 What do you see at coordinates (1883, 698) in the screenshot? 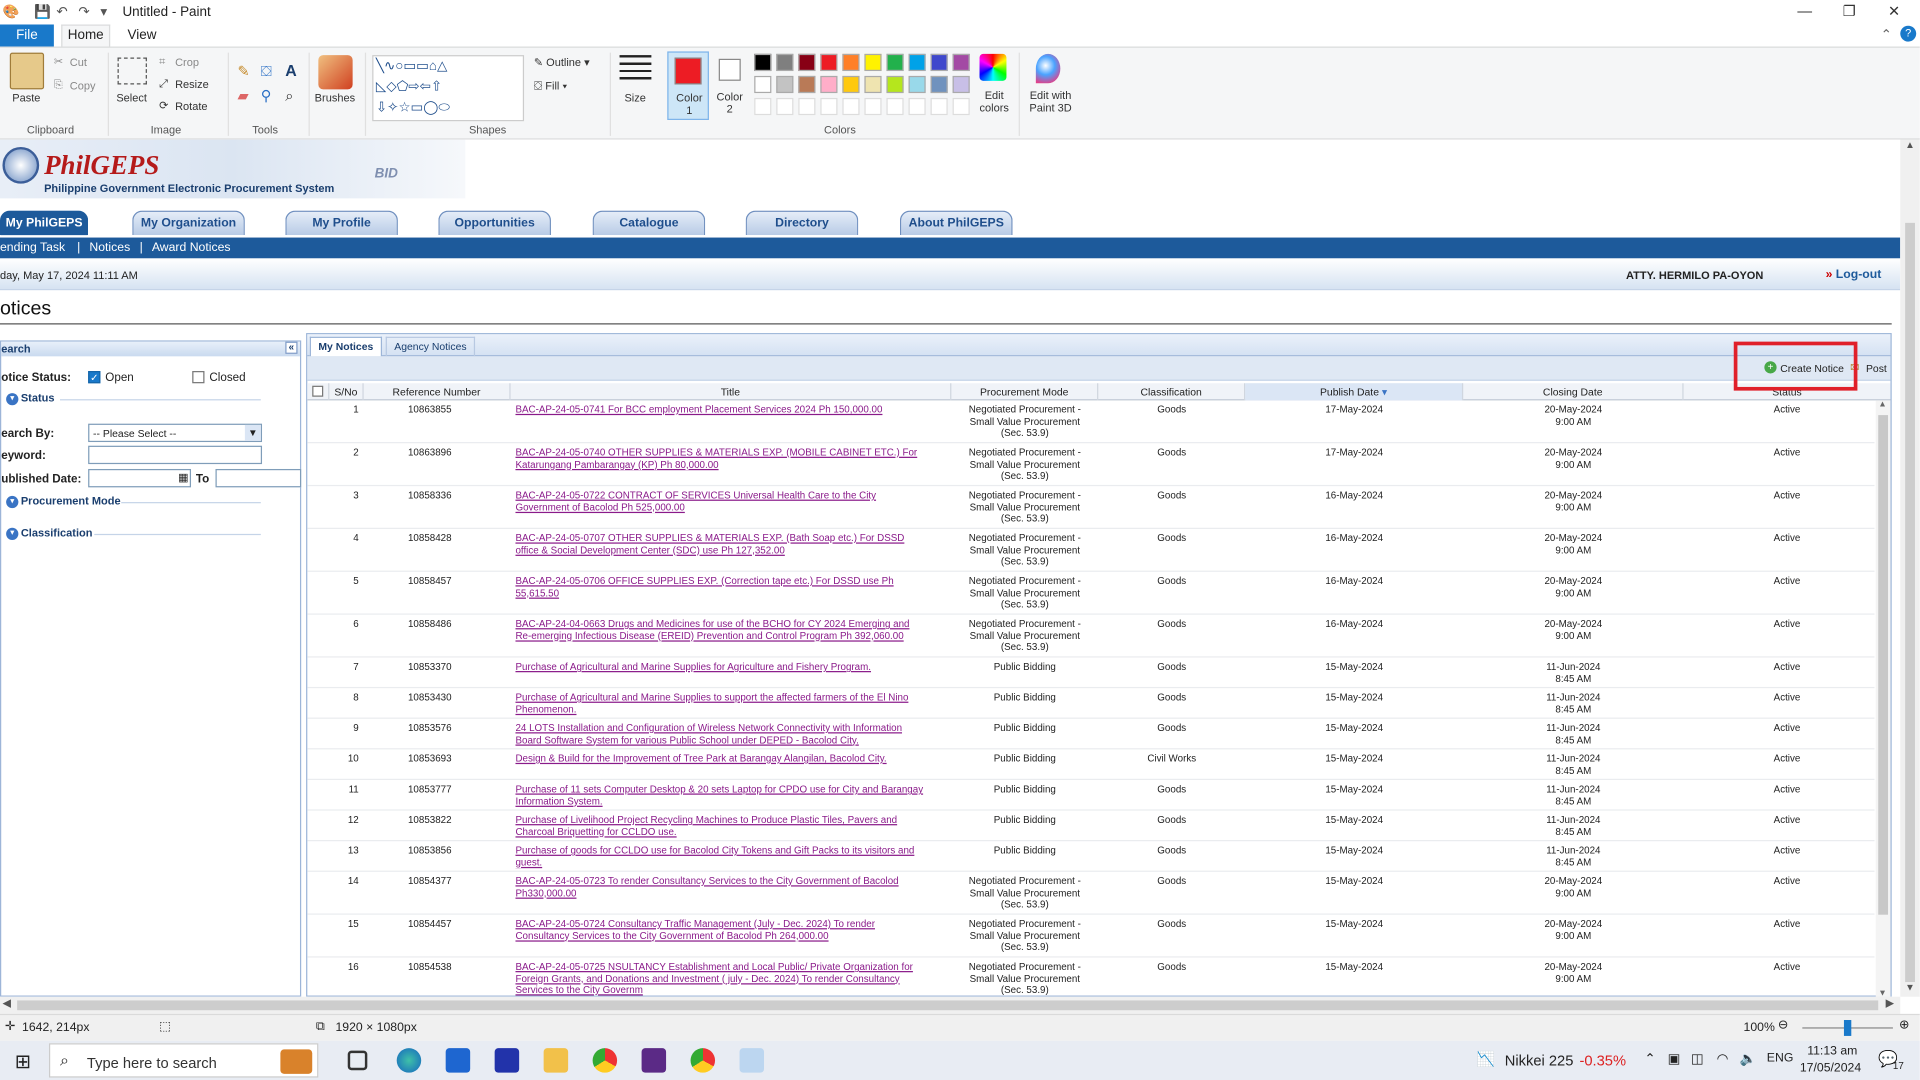
I see `grid-scrollbar: ▲ ▼` at bounding box center [1883, 698].